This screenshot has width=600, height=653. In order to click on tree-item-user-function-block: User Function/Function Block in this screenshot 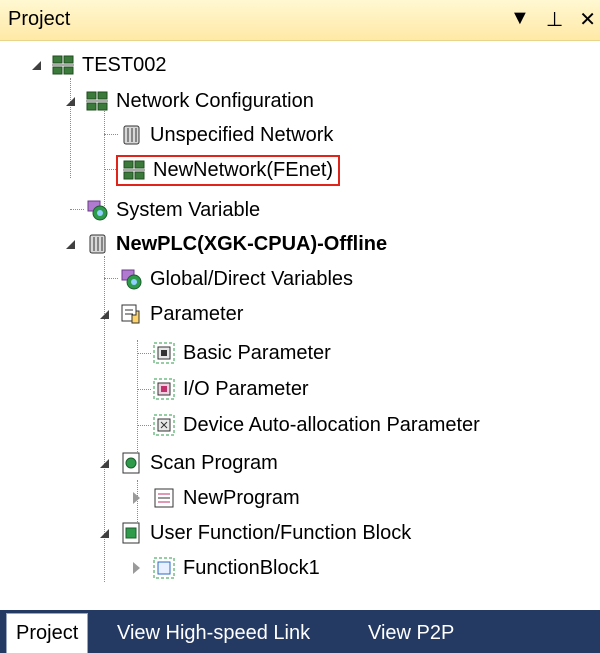, I will do `click(252, 533)`.